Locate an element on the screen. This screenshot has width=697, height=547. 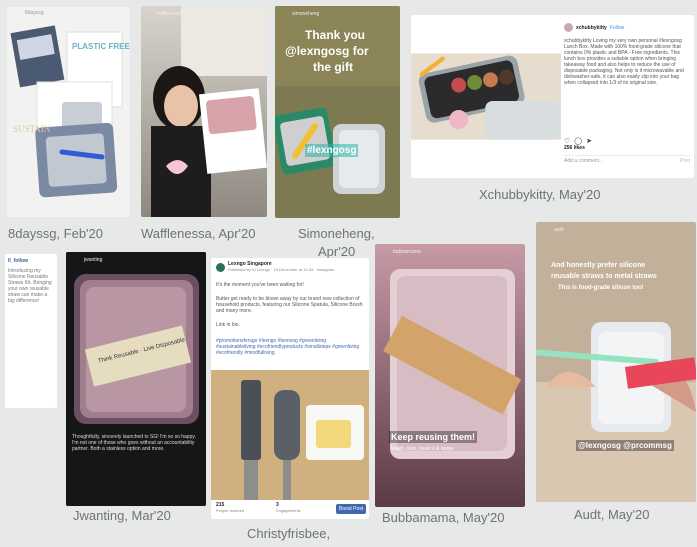
post-text1: It's the moment you've been waiting for! is located at coordinates (260, 285).